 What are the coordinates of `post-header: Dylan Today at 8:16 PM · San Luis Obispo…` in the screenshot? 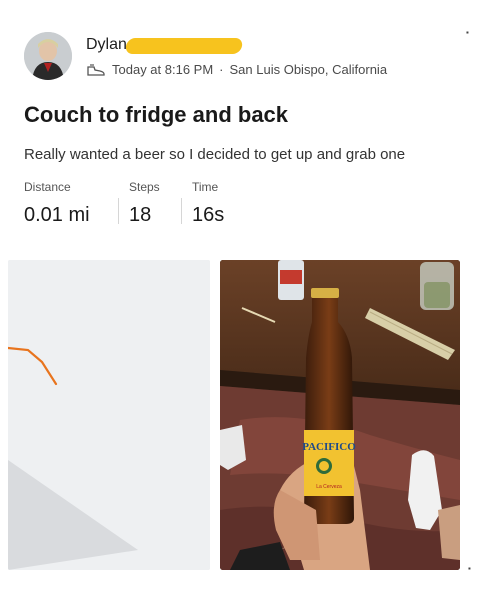 It's located at (244, 58).